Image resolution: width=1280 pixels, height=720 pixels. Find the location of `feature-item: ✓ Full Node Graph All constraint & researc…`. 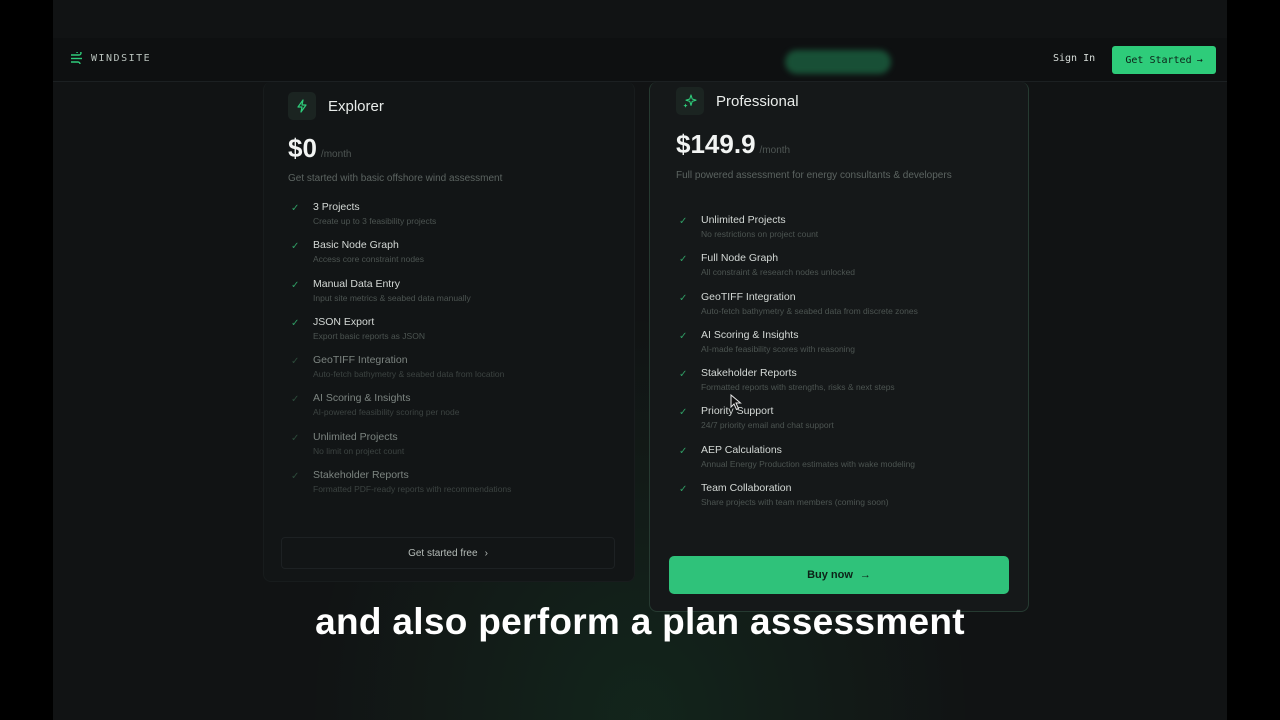

feature-item: ✓ Full Node Graph All constraint & researc… is located at coordinates (846, 271).